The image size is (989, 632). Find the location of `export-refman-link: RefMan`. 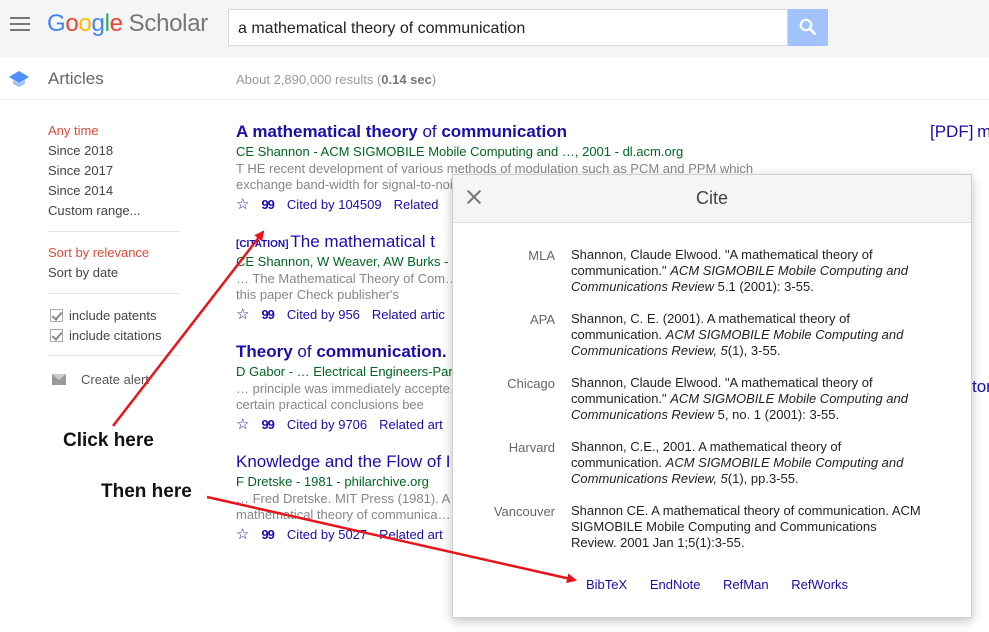

export-refman-link: RefMan is located at coordinates (746, 584).